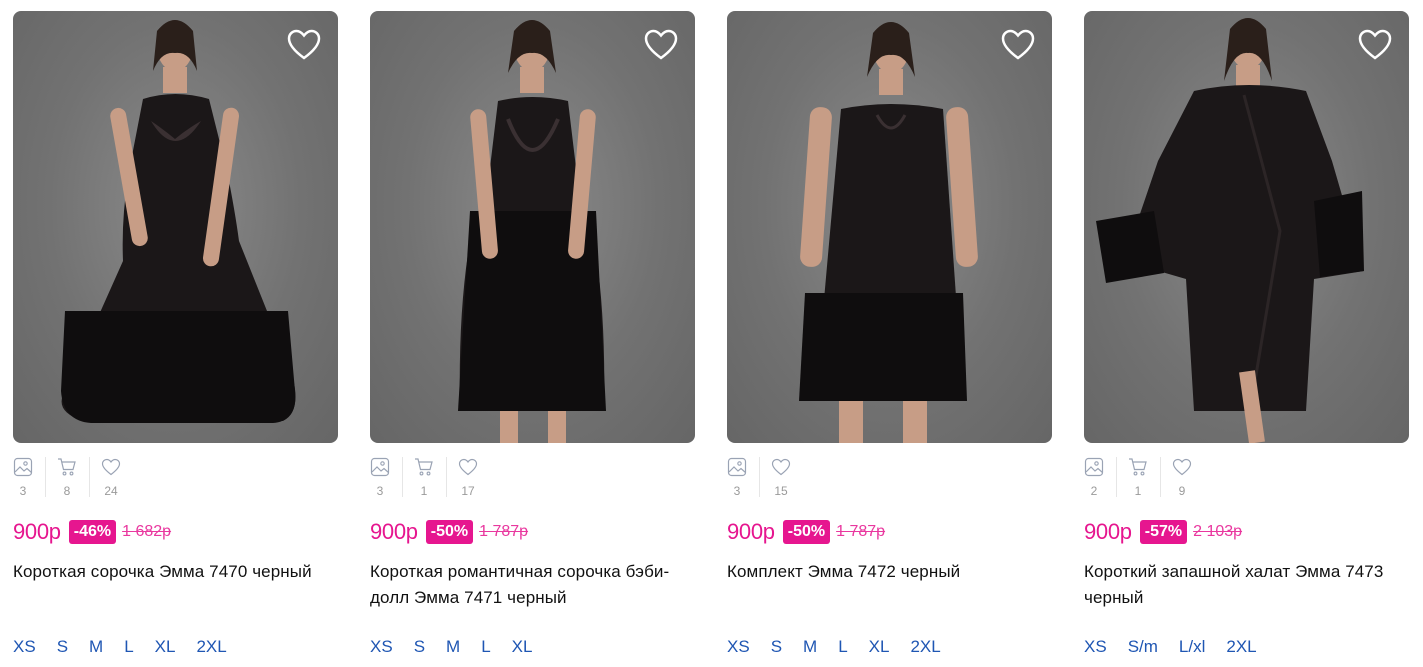 The height and width of the screenshot is (667, 1423). Describe the element at coordinates (775, 477) in the screenshot. I see `likes-stat: 15` at that location.